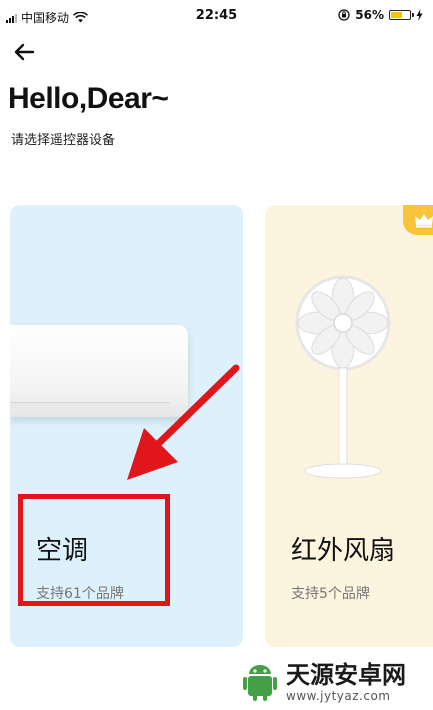 This screenshot has width=433, height=710. I want to click on back-button, so click(24, 52).